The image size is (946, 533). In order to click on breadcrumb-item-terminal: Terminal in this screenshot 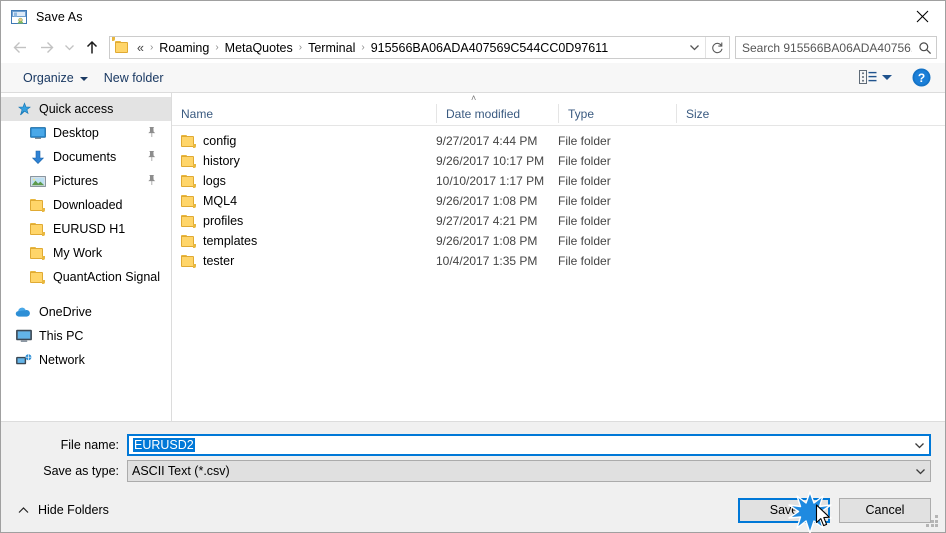, I will do `click(331, 48)`.